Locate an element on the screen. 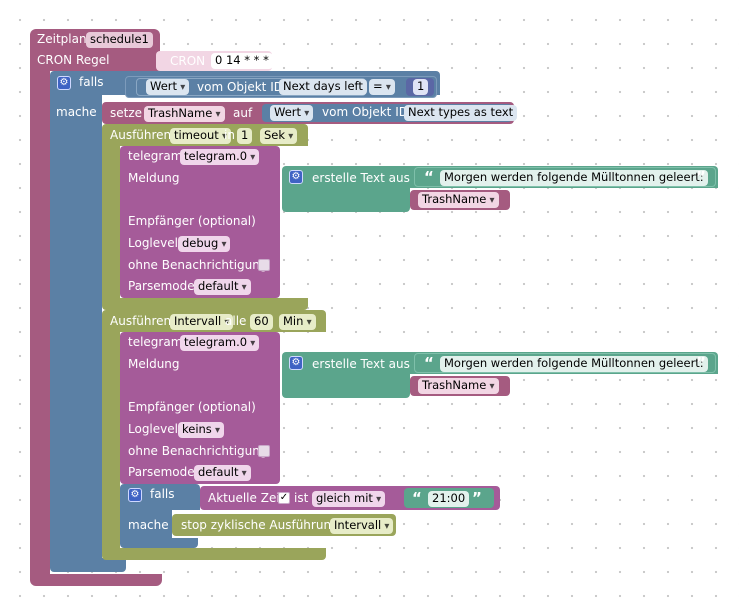 The image size is (739, 598). ausfuehren-label: Ausführen is located at coordinates (141, 135).